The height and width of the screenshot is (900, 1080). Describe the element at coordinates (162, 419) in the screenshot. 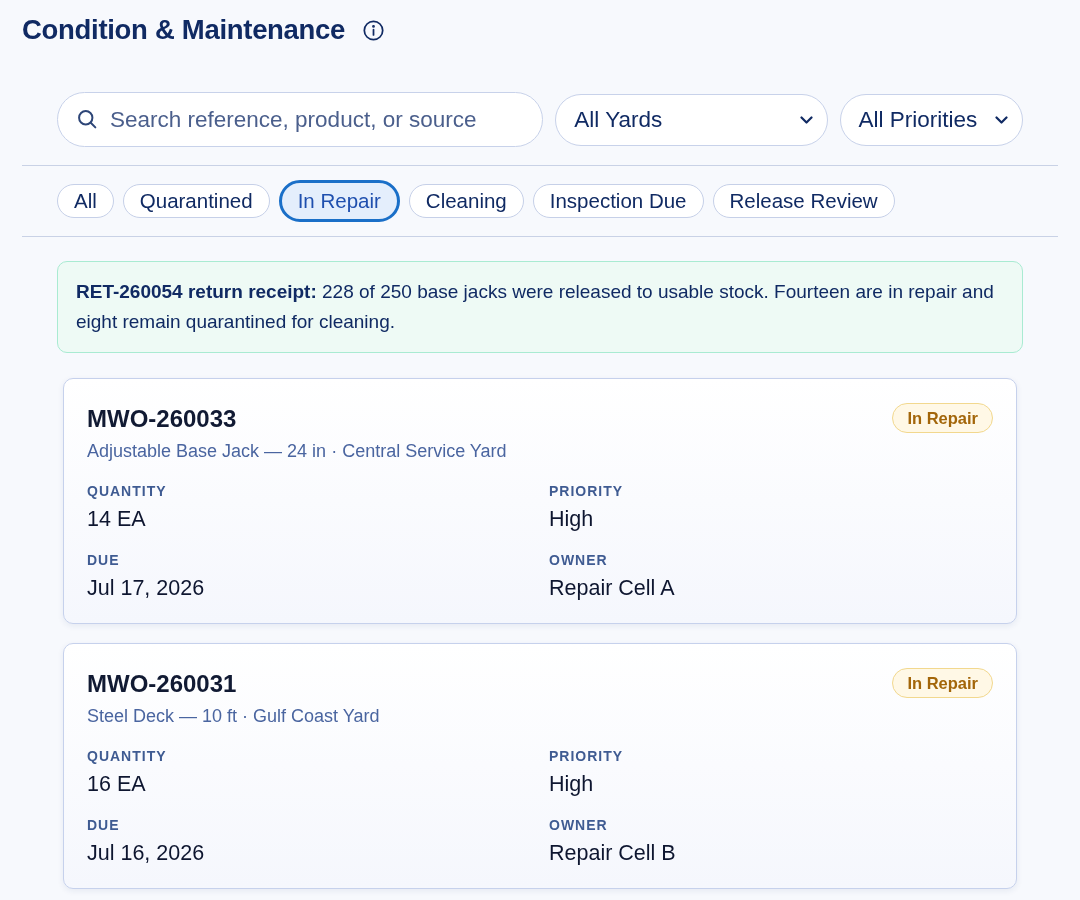

I see `work-order-id: MWO-260033` at that location.